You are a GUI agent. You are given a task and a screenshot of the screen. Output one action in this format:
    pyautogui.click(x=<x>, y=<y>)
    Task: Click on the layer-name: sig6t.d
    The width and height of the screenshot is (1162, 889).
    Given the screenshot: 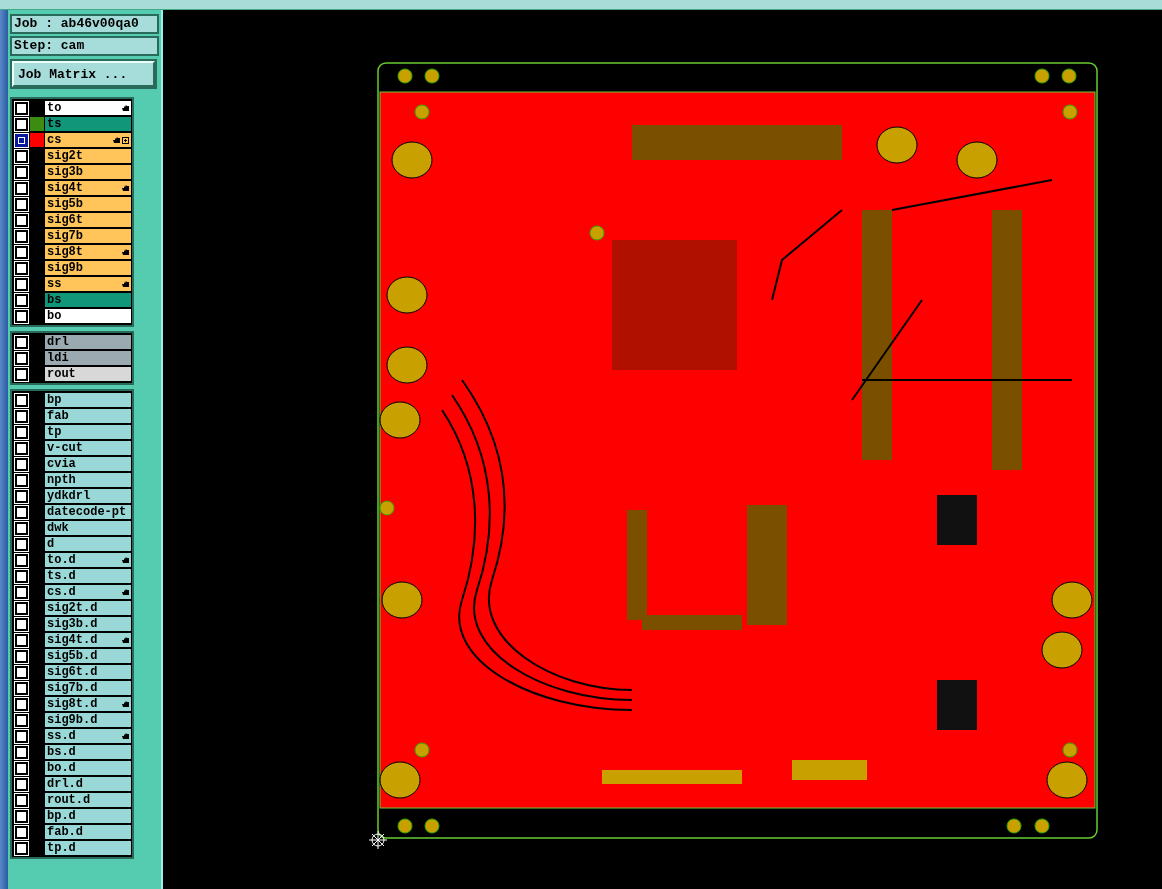 What is the action you would take?
    pyautogui.click(x=88, y=672)
    